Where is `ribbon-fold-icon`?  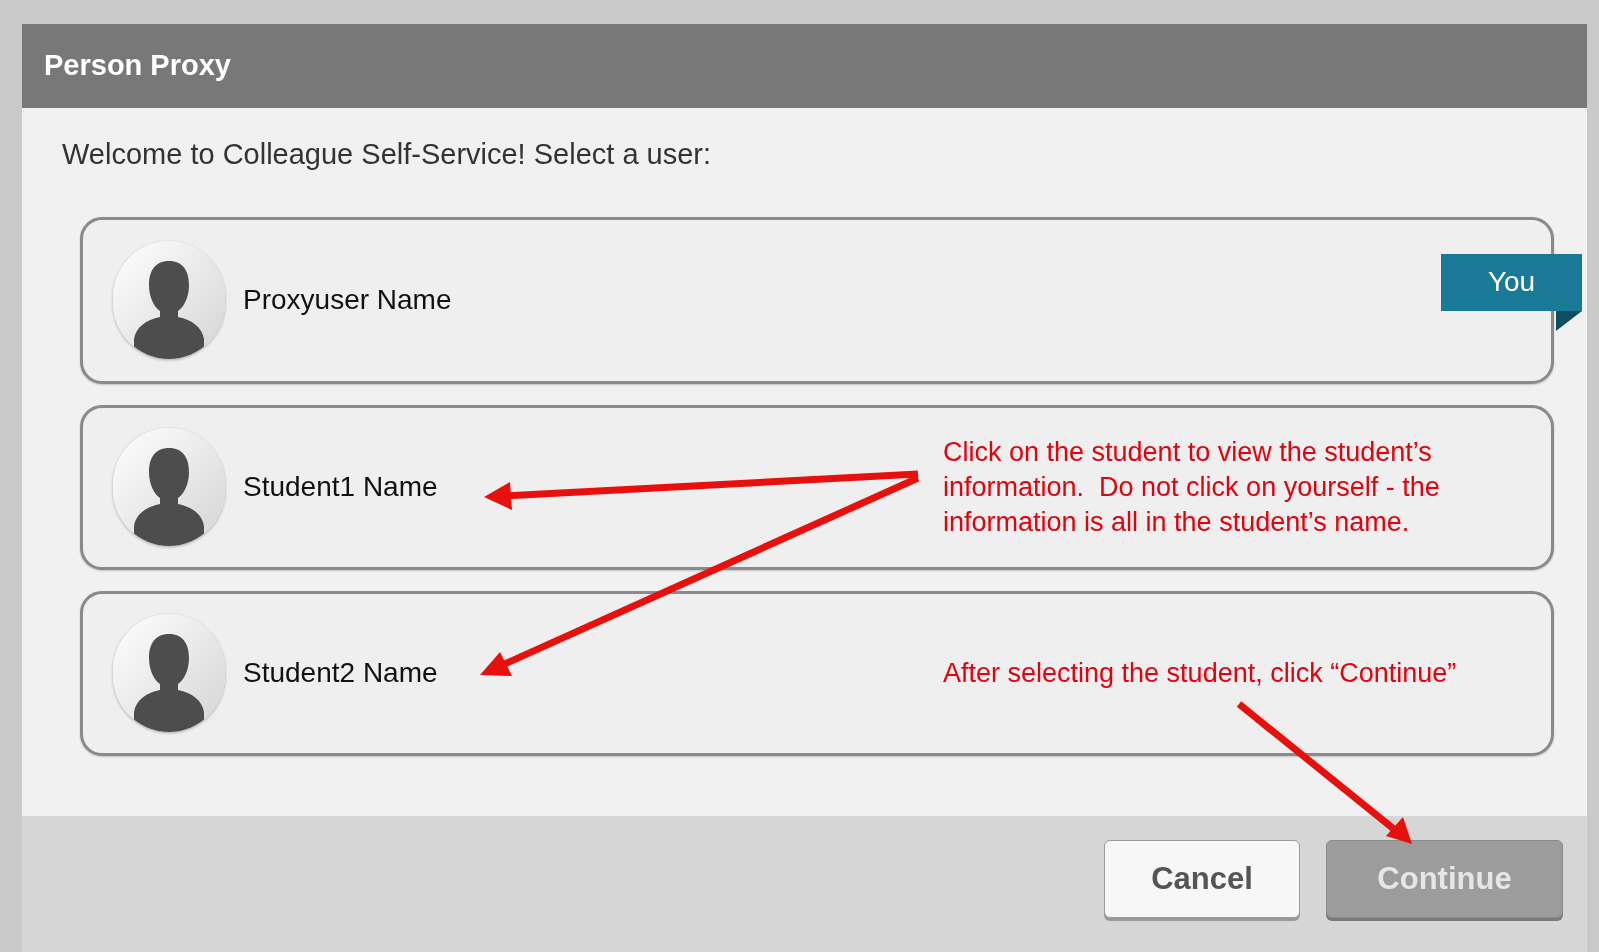
ribbon-fold-icon is located at coordinates (1569, 320).